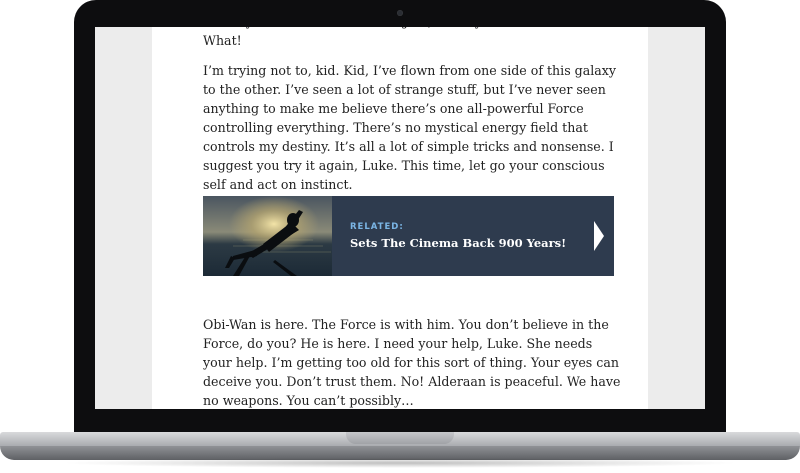 The image size is (800, 473). What do you see at coordinates (458, 243) in the screenshot?
I see `related-article-title: Sets The Cinema Back 900 Years!` at bounding box center [458, 243].